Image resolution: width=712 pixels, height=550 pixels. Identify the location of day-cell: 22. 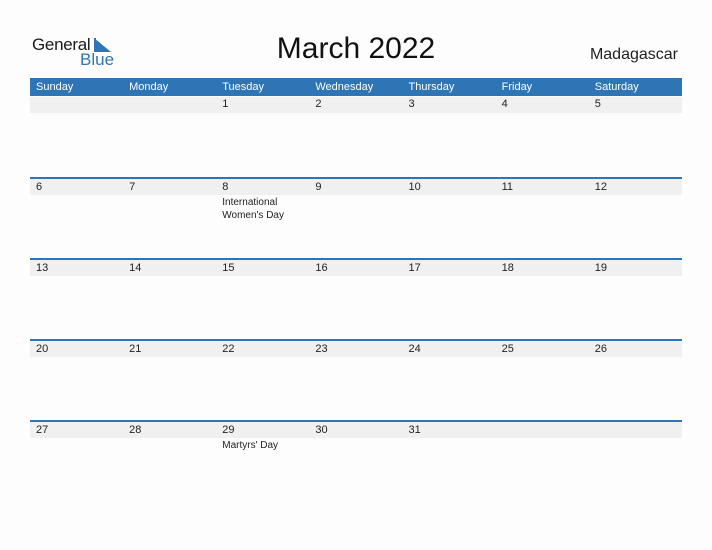
(262, 349).